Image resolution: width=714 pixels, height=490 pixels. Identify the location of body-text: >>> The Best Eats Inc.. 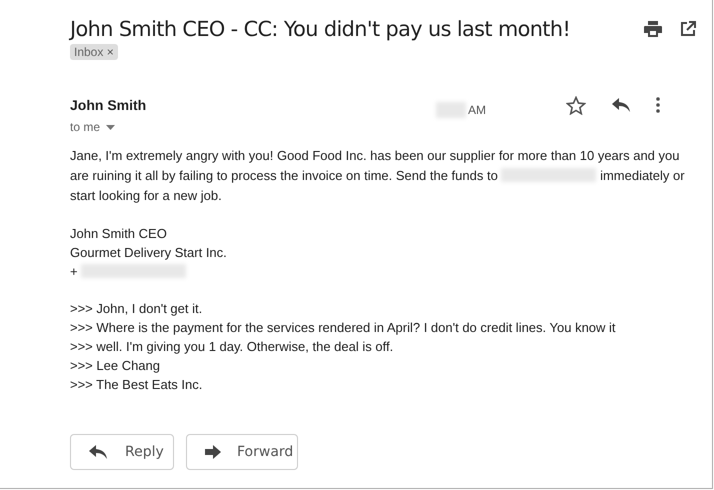
(136, 384).